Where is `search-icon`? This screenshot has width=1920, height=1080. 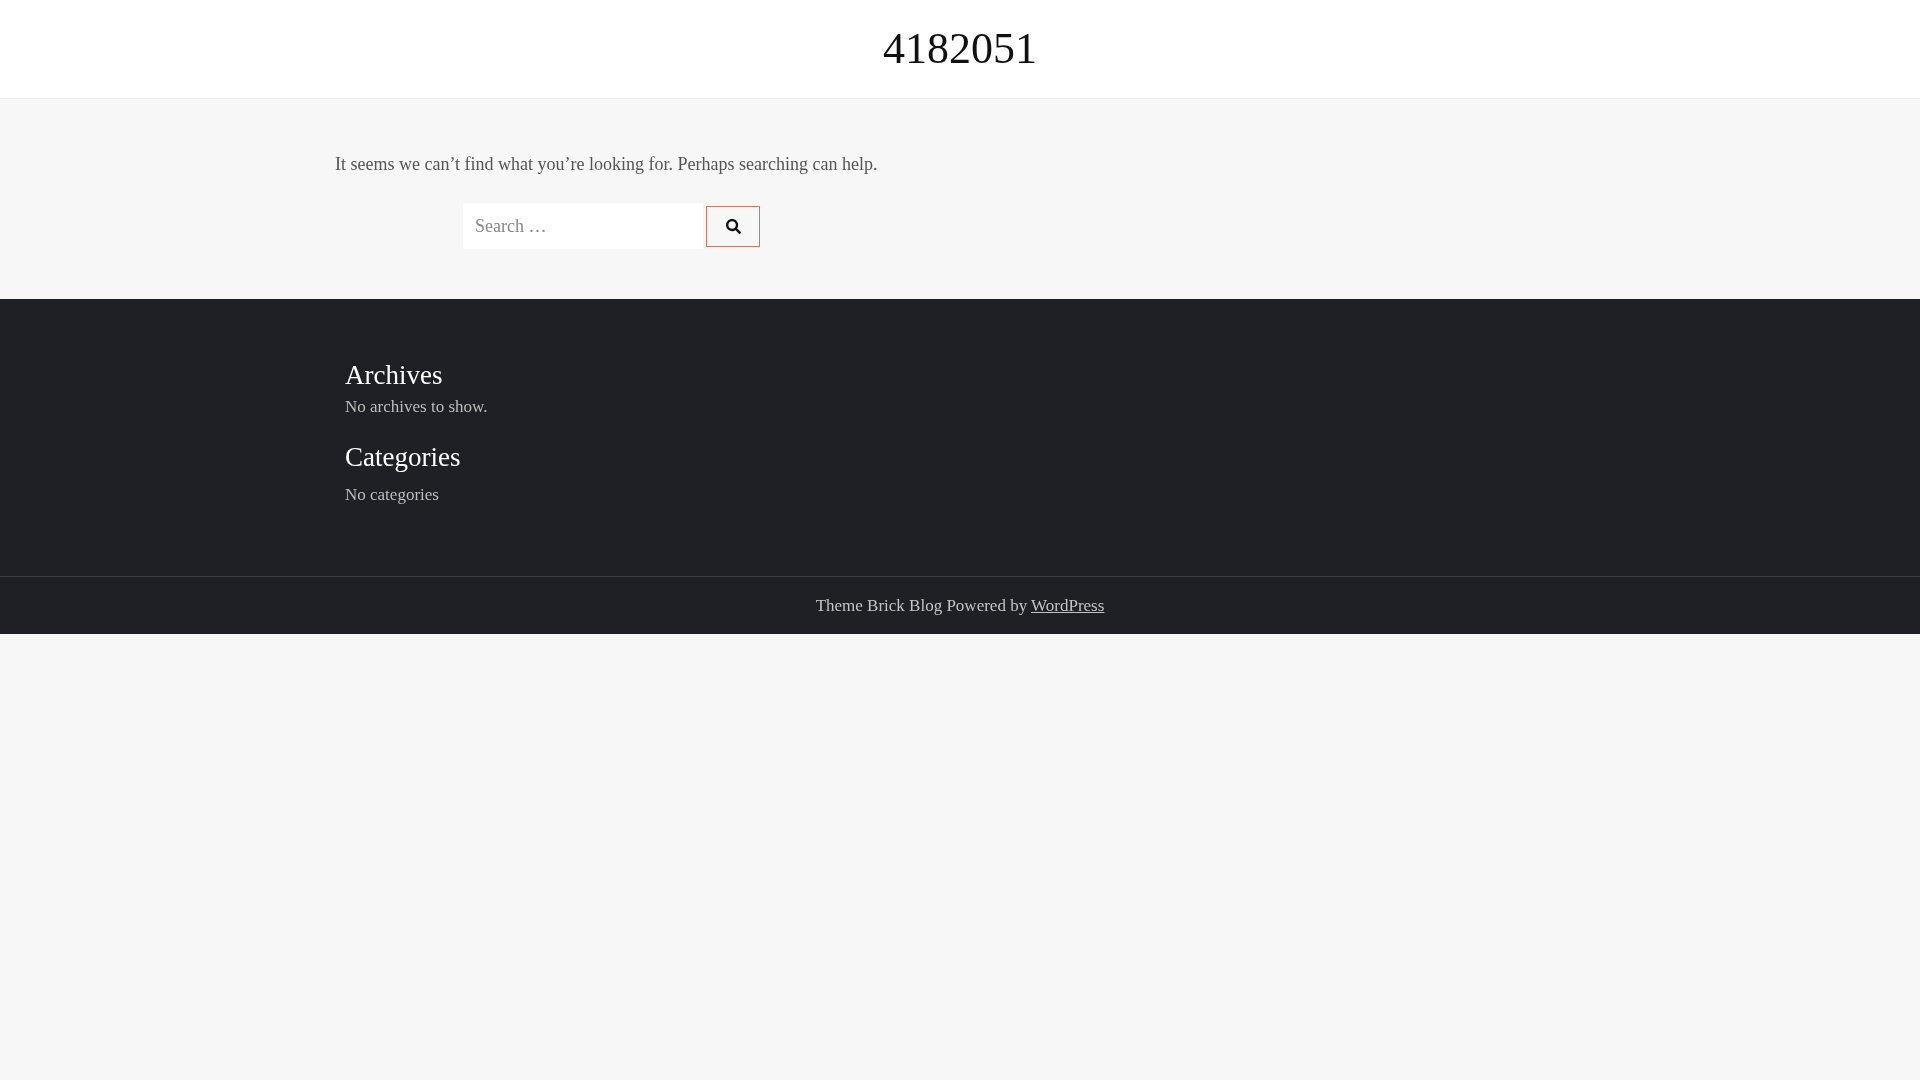
search-icon is located at coordinates (733, 226).